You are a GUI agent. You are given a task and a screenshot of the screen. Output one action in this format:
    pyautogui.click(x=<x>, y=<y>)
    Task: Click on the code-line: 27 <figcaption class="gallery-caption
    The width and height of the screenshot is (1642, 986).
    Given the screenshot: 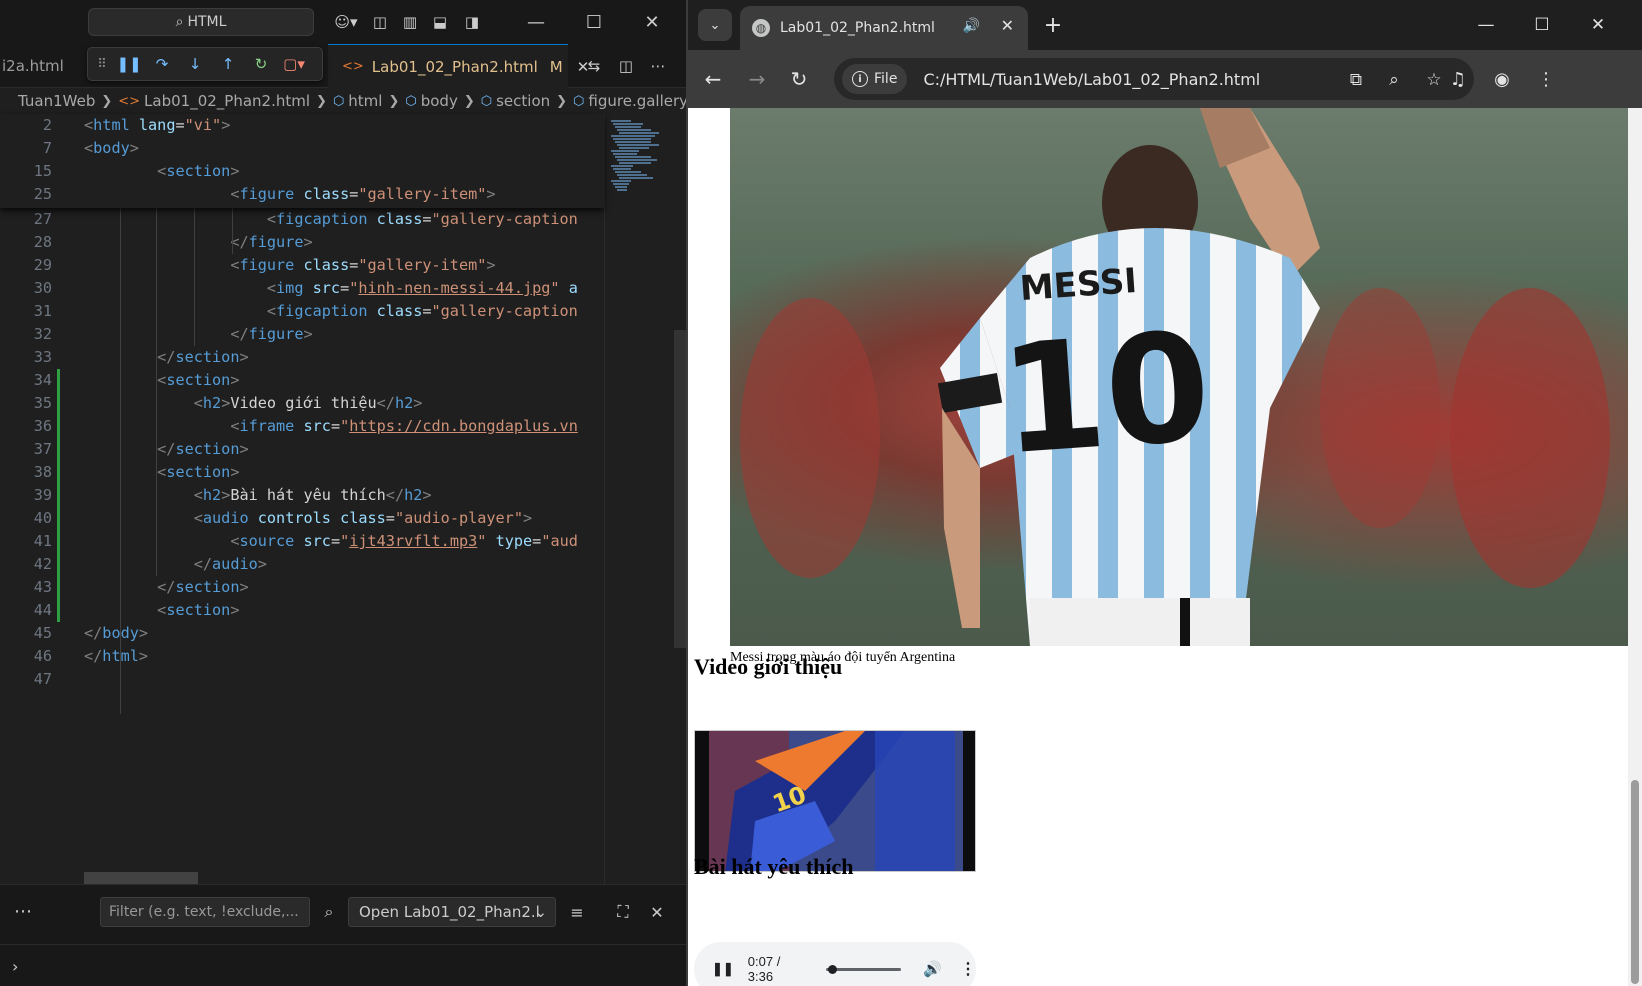 What is the action you would take?
    pyautogui.click(x=302, y=219)
    